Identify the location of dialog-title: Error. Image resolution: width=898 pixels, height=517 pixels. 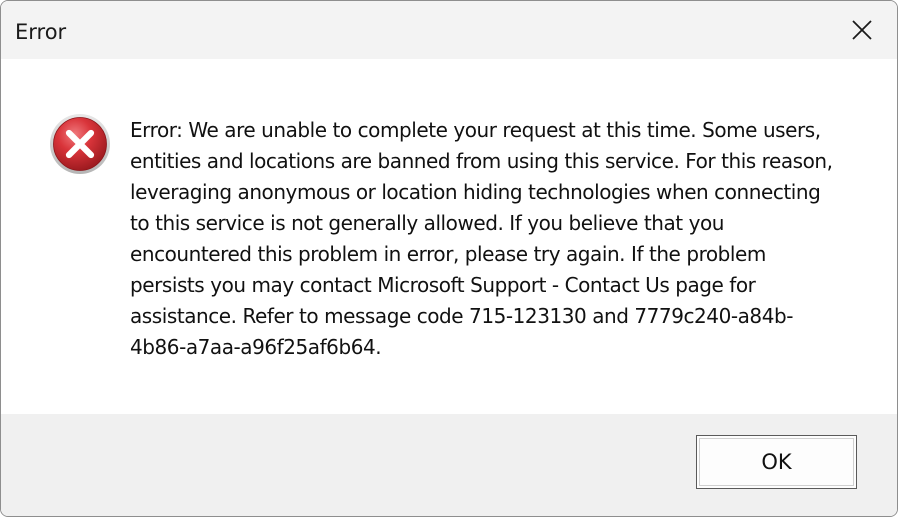
(41, 32).